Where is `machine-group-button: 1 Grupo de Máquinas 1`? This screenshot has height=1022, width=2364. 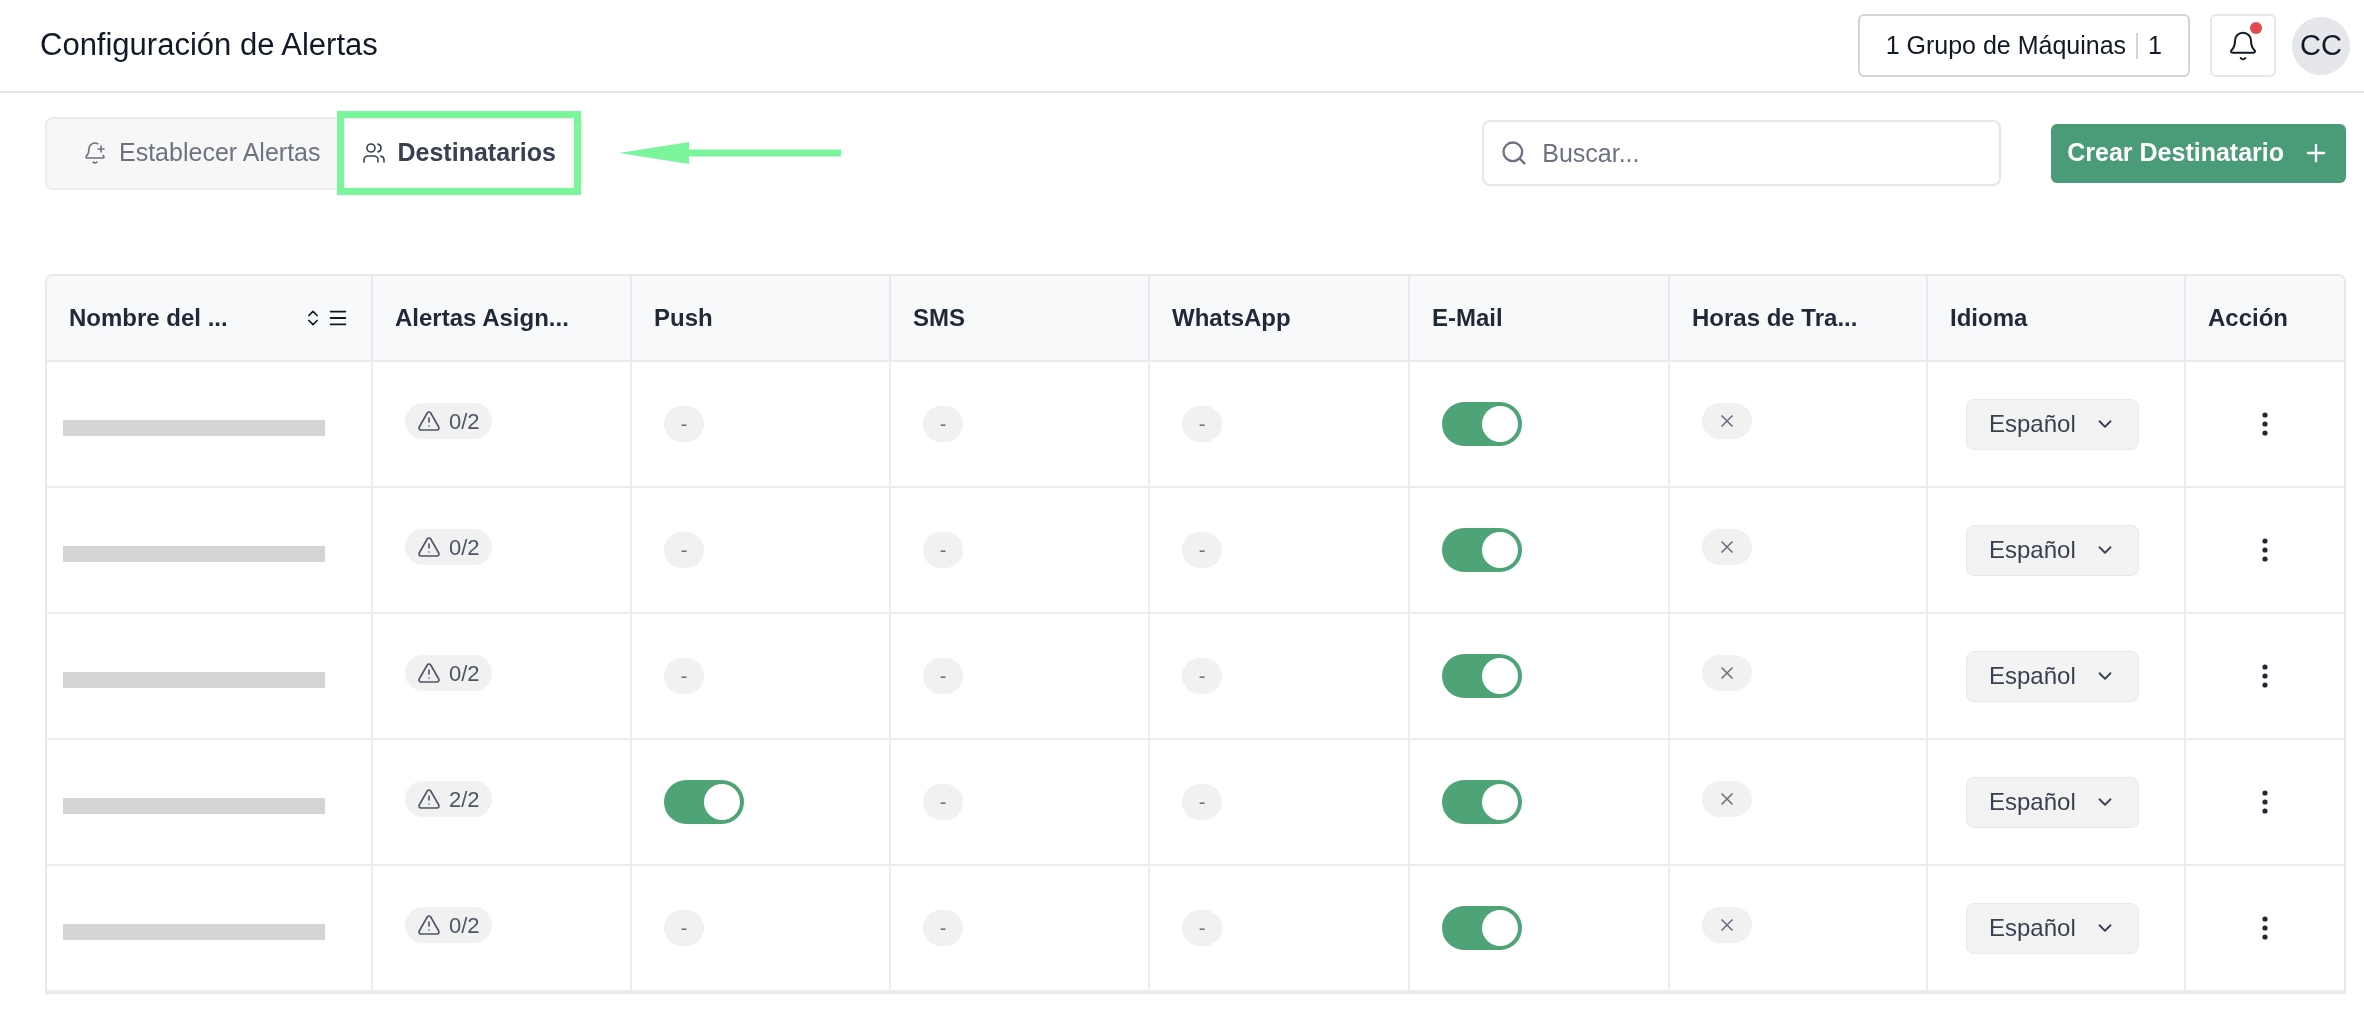
machine-group-button: 1 Grupo de Máquinas 1 is located at coordinates (2023, 45).